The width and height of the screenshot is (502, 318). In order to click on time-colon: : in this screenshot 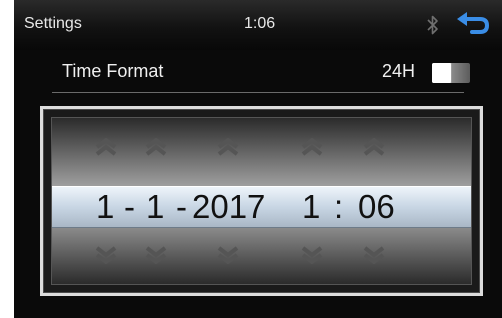, I will do `click(339, 206)`.